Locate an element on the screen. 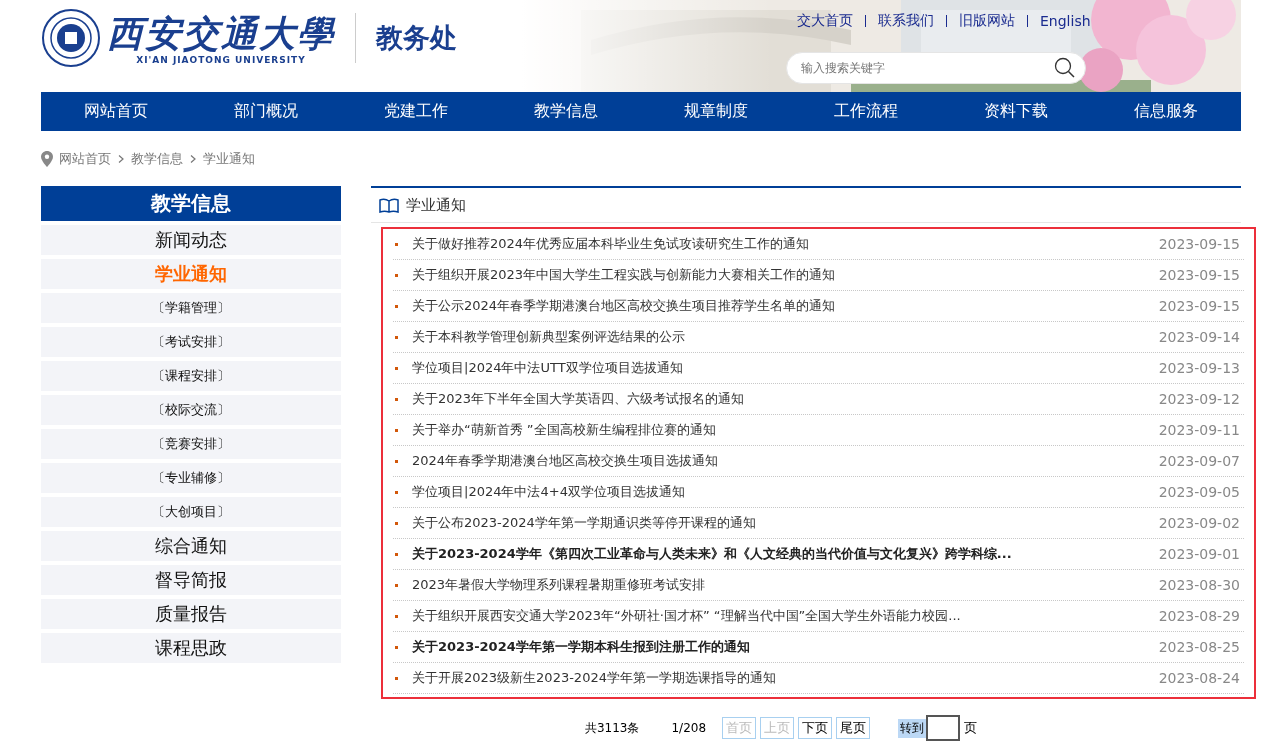 This screenshot has height=745, width=1282. breadcrumb-link: 学业通知 is located at coordinates (229, 158).